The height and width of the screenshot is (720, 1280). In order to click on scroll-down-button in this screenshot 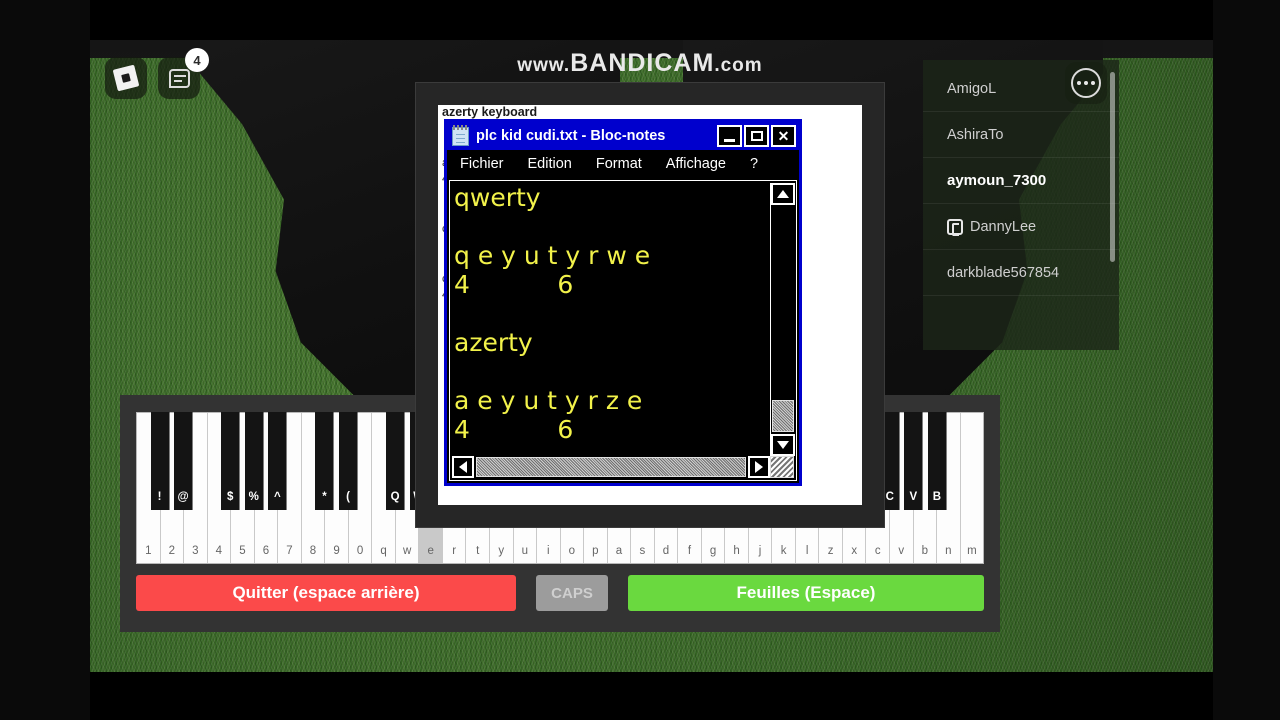, I will do `click(783, 445)`.